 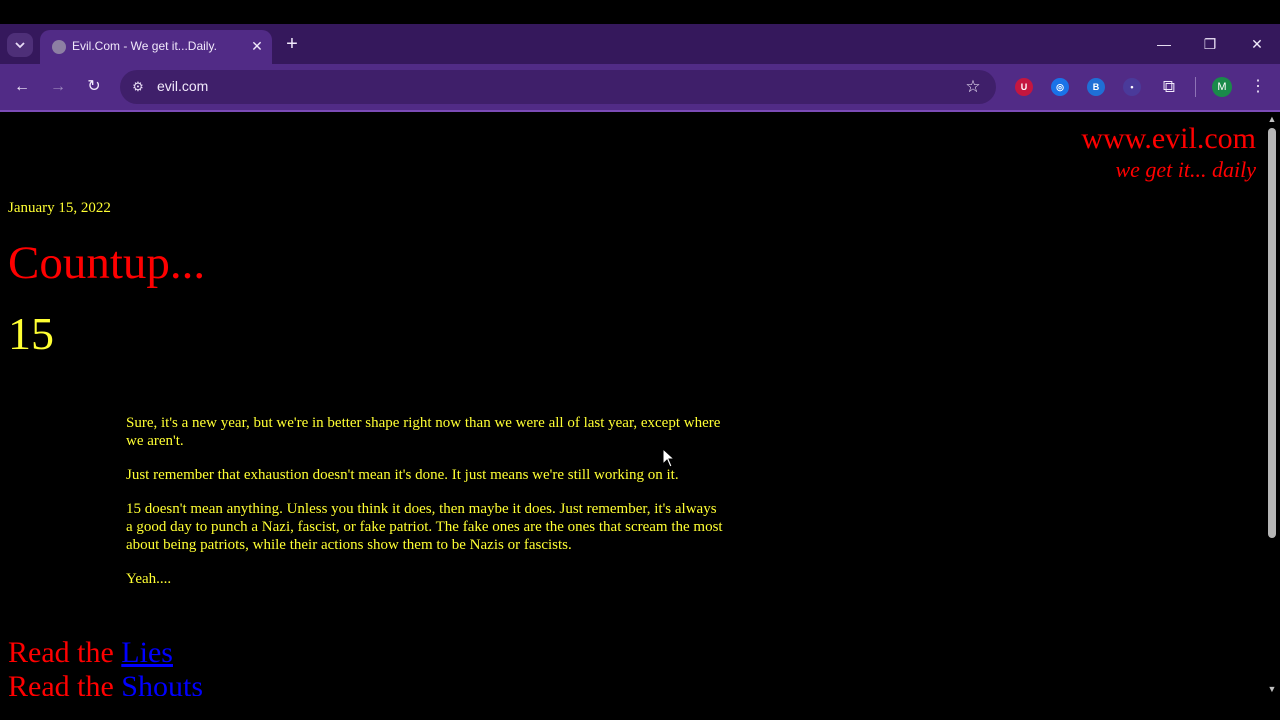 I want to click on chevron-down-icon, so click(x=20, y=45).